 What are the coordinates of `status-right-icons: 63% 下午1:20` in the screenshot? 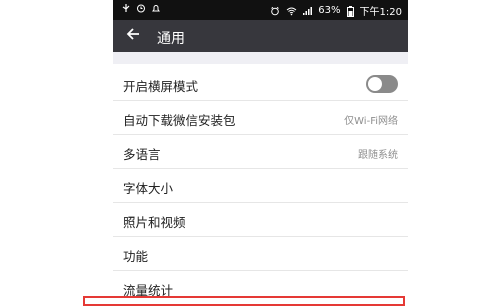 It's located at (336, 10).